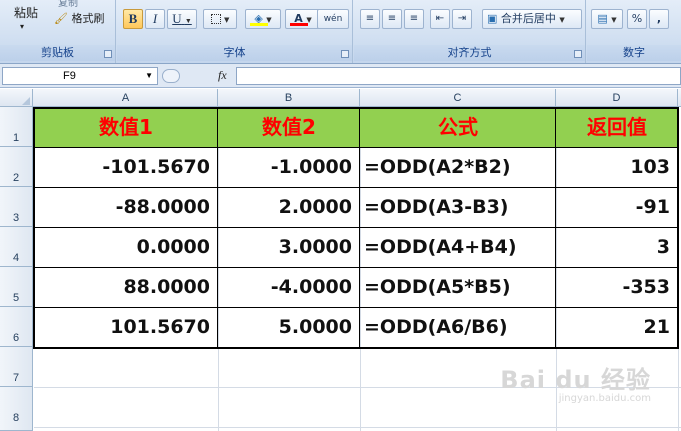 Image resolution: width=681 pixels, height=431 pixels. Describe the element at coordinates (289, 247) in the screenshot. I see `cell-b4: 3.0000` at that location.